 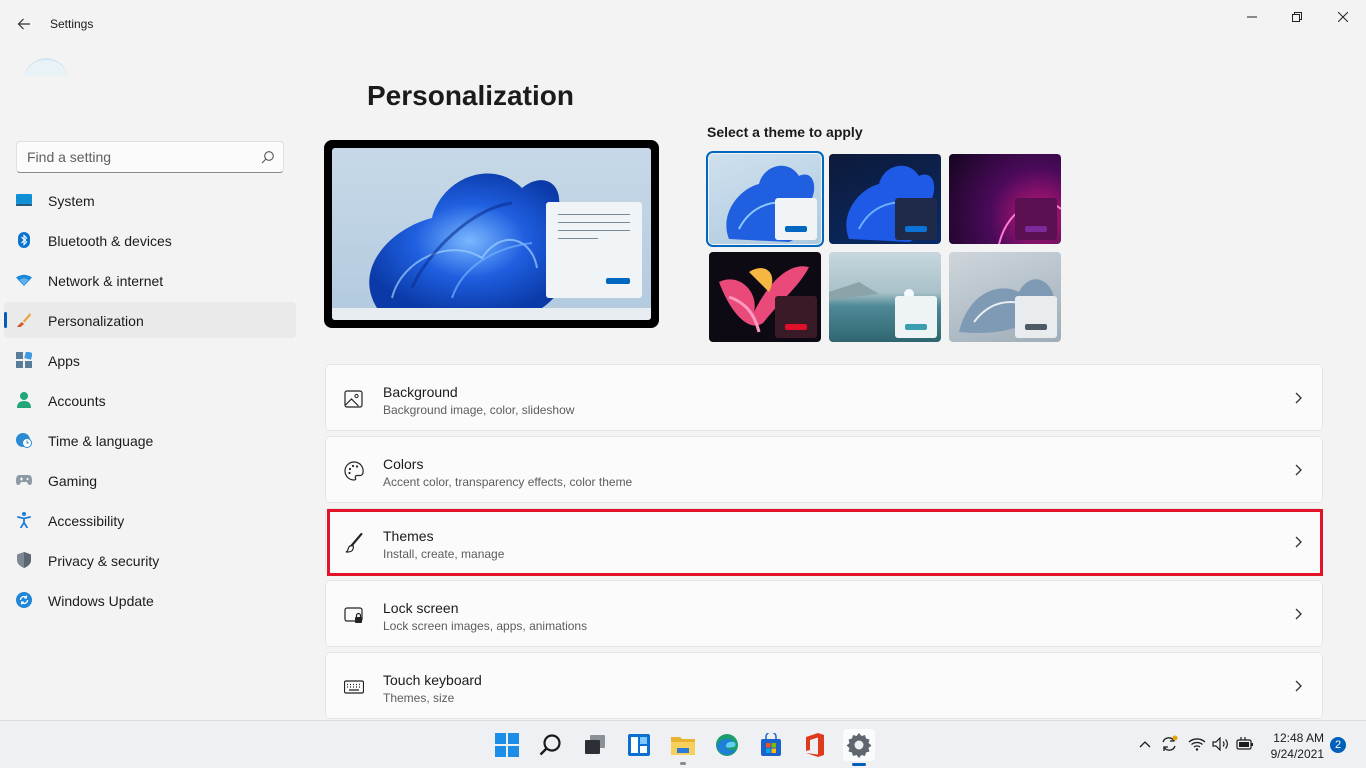 I want to click on back-arrow-icon, so click(x=23, y=24).